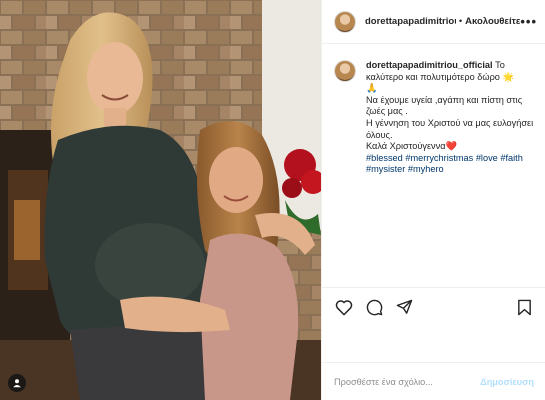 The width and height of the screenshot is (545, 400). I want to click on caption-line-4: Καλά Χριστούγεννα, so click(406, 146).